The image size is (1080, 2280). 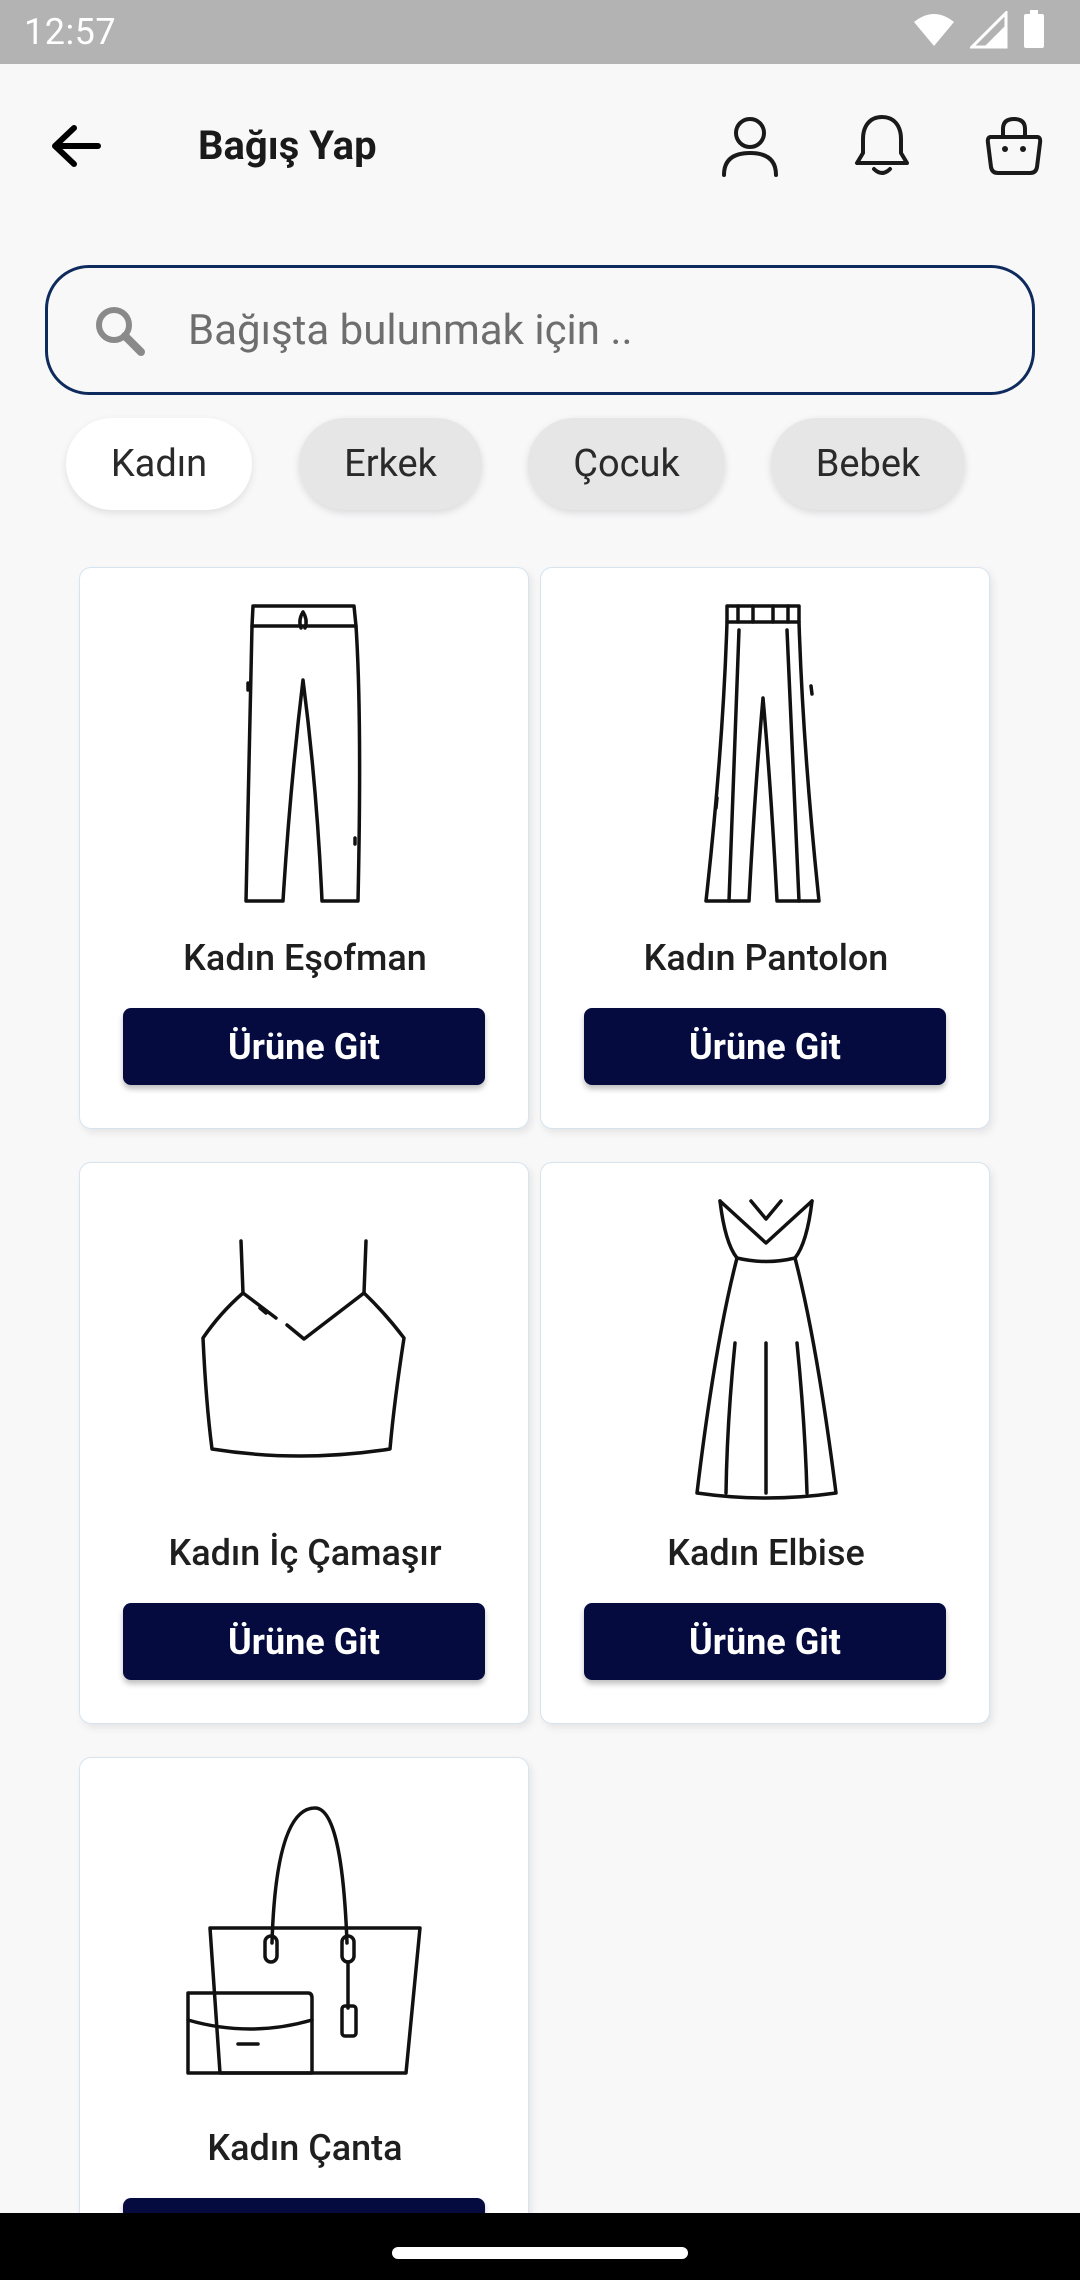 I want to click on user-icon, so click(x=750, y=146).